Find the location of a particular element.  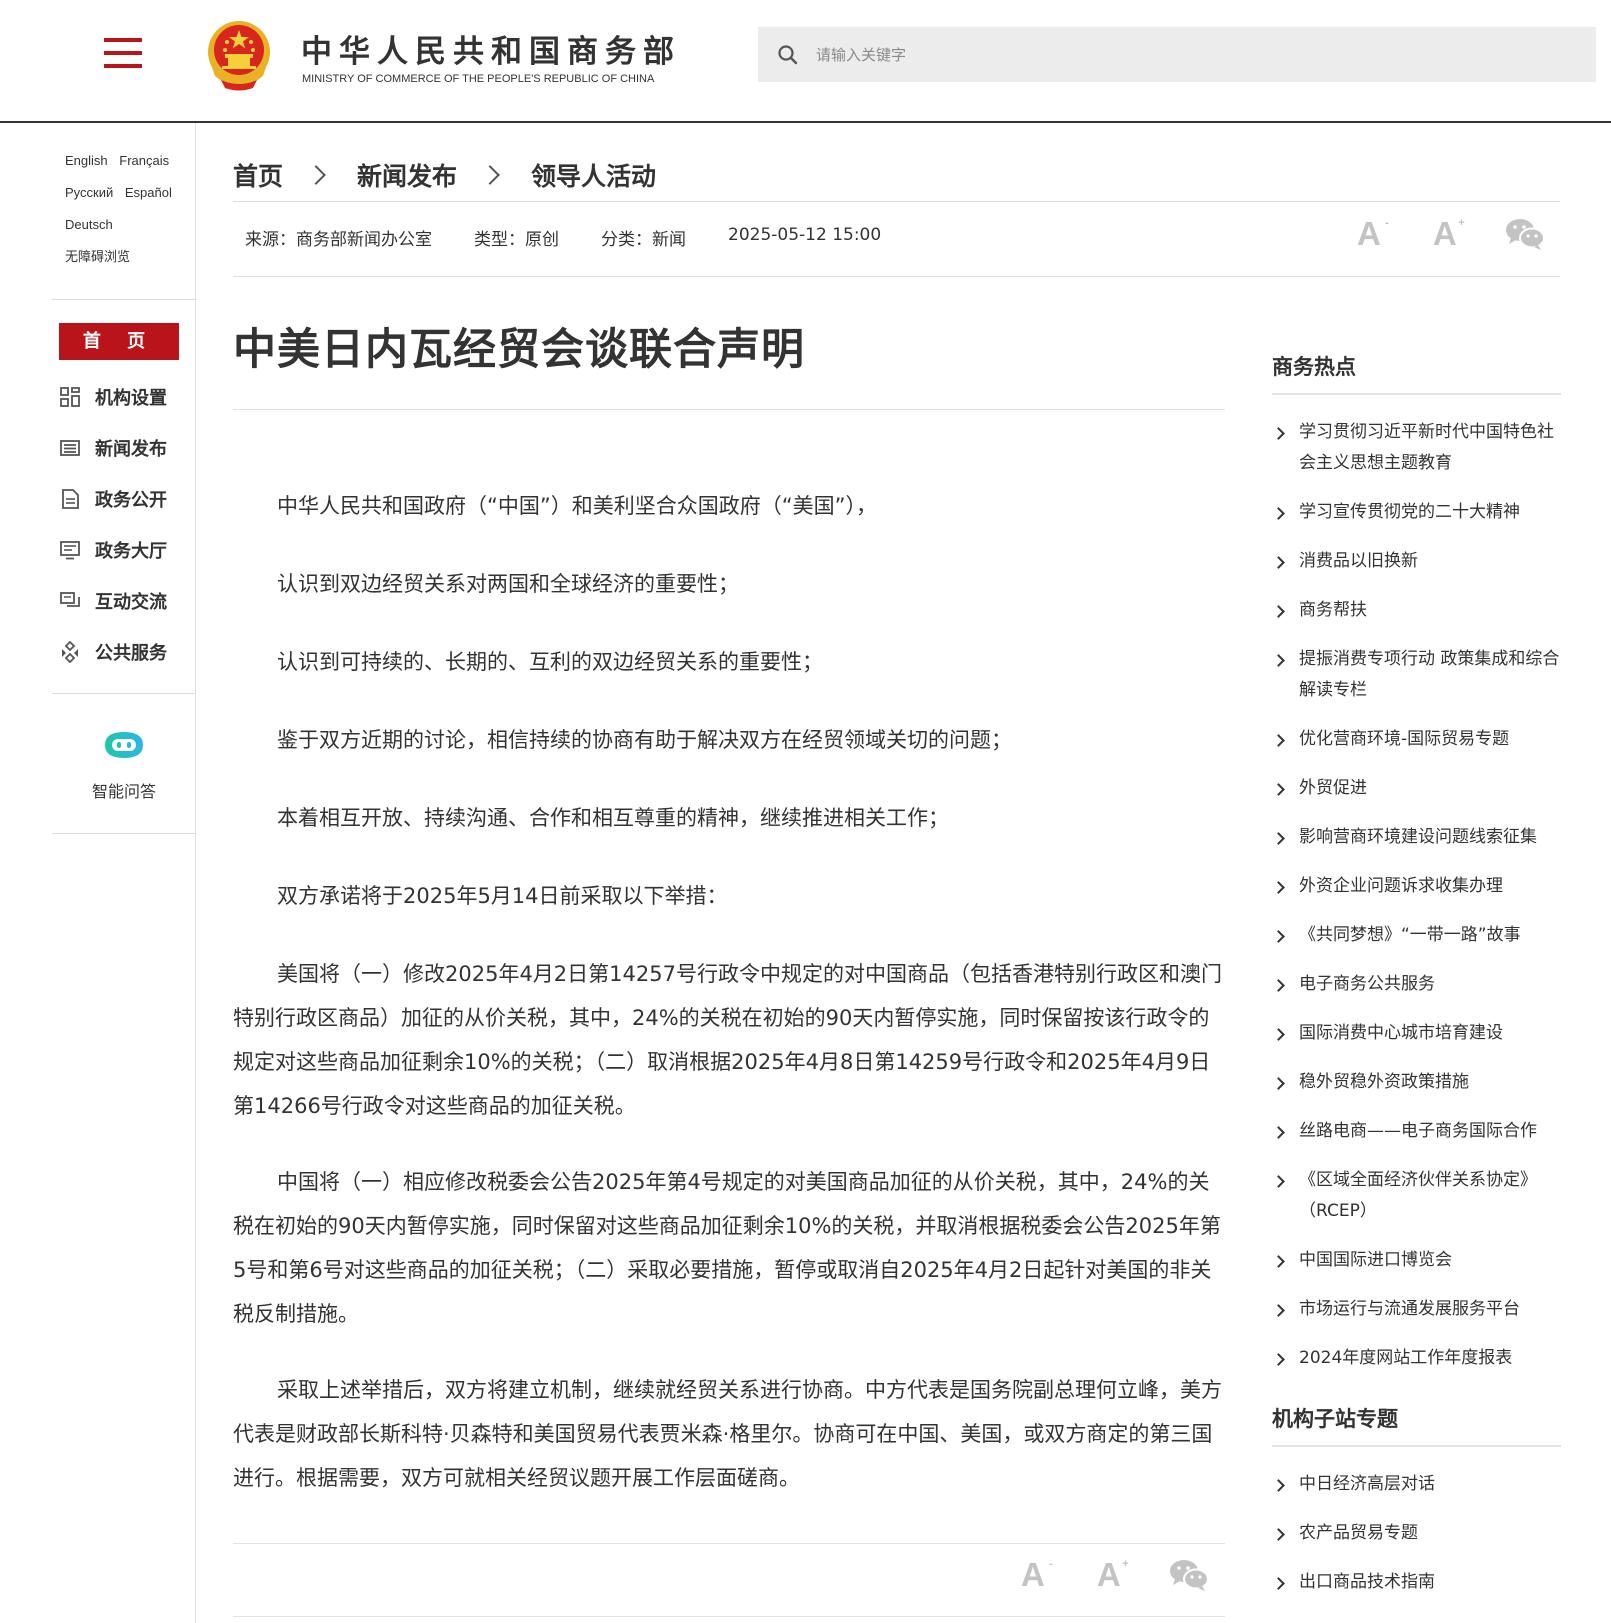

sidebar-item-news: 新闻发布 is located at coordinates (124, 447).